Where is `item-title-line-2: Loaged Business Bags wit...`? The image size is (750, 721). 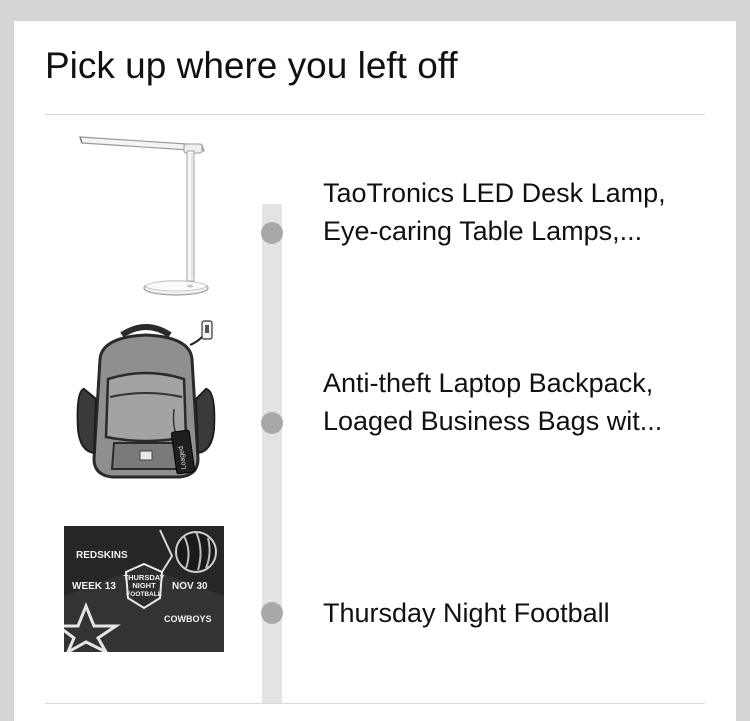 item-title-line-2: Loaged Business Bags wit... is located at coordinates (493, 421).